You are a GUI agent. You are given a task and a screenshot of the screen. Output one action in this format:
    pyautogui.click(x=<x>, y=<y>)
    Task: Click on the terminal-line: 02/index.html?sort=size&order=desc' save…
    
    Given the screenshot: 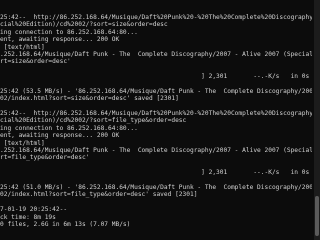 What is the action you would take?
    pyautogui.click(x=89, y=99)
    